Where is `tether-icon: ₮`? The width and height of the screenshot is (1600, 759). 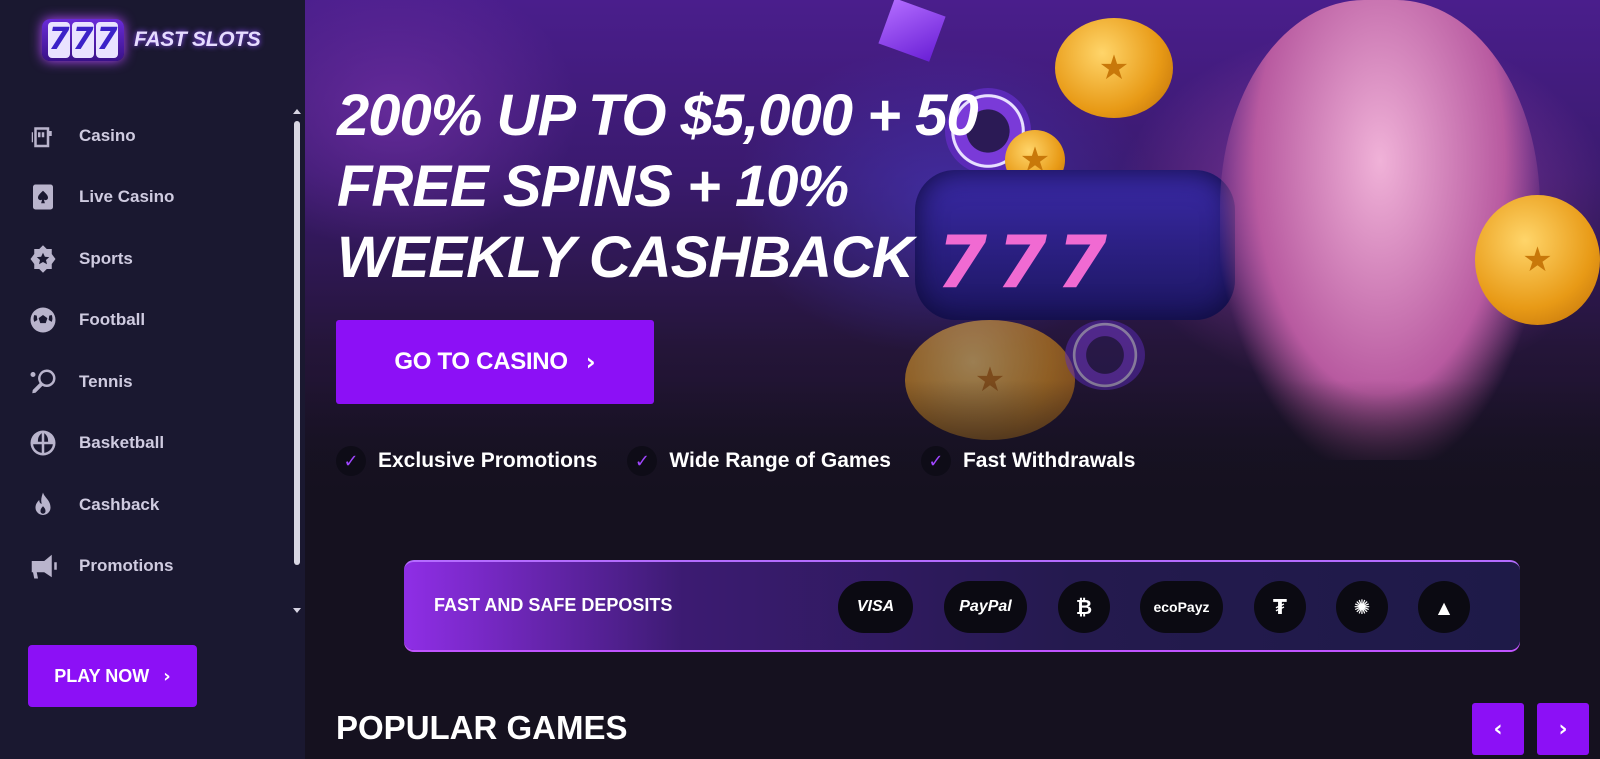
tether-icon: ₮ is located at coordinates (1280, 607).